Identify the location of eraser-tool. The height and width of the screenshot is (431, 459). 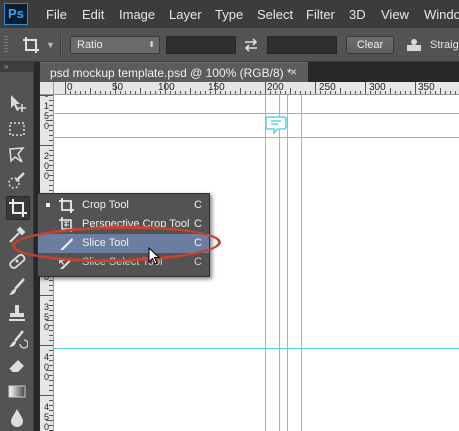
(18, 366).